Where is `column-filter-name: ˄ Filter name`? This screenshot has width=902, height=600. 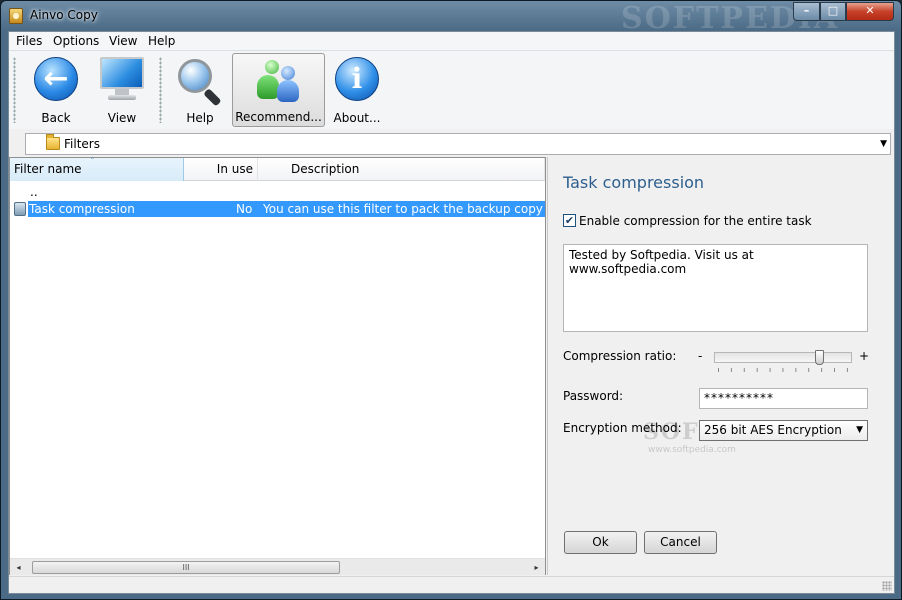
column-filter-name: ˄ Filter name is located at coordinates (97, 169).